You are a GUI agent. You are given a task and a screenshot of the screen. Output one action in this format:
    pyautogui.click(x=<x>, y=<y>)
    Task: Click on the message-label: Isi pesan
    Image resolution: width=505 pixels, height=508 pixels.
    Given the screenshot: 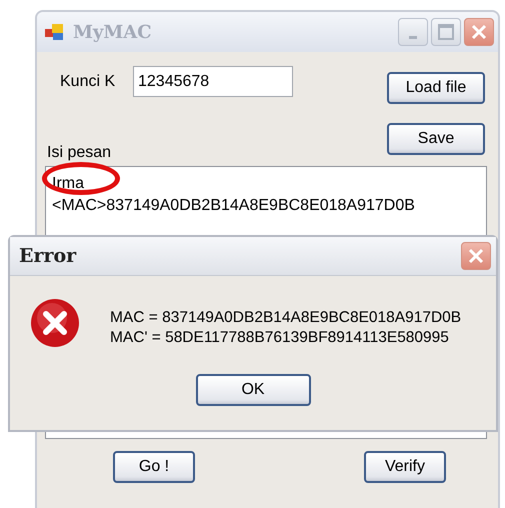 What is the action you would take?
    pyautogui.click(x=79, y=153)
    